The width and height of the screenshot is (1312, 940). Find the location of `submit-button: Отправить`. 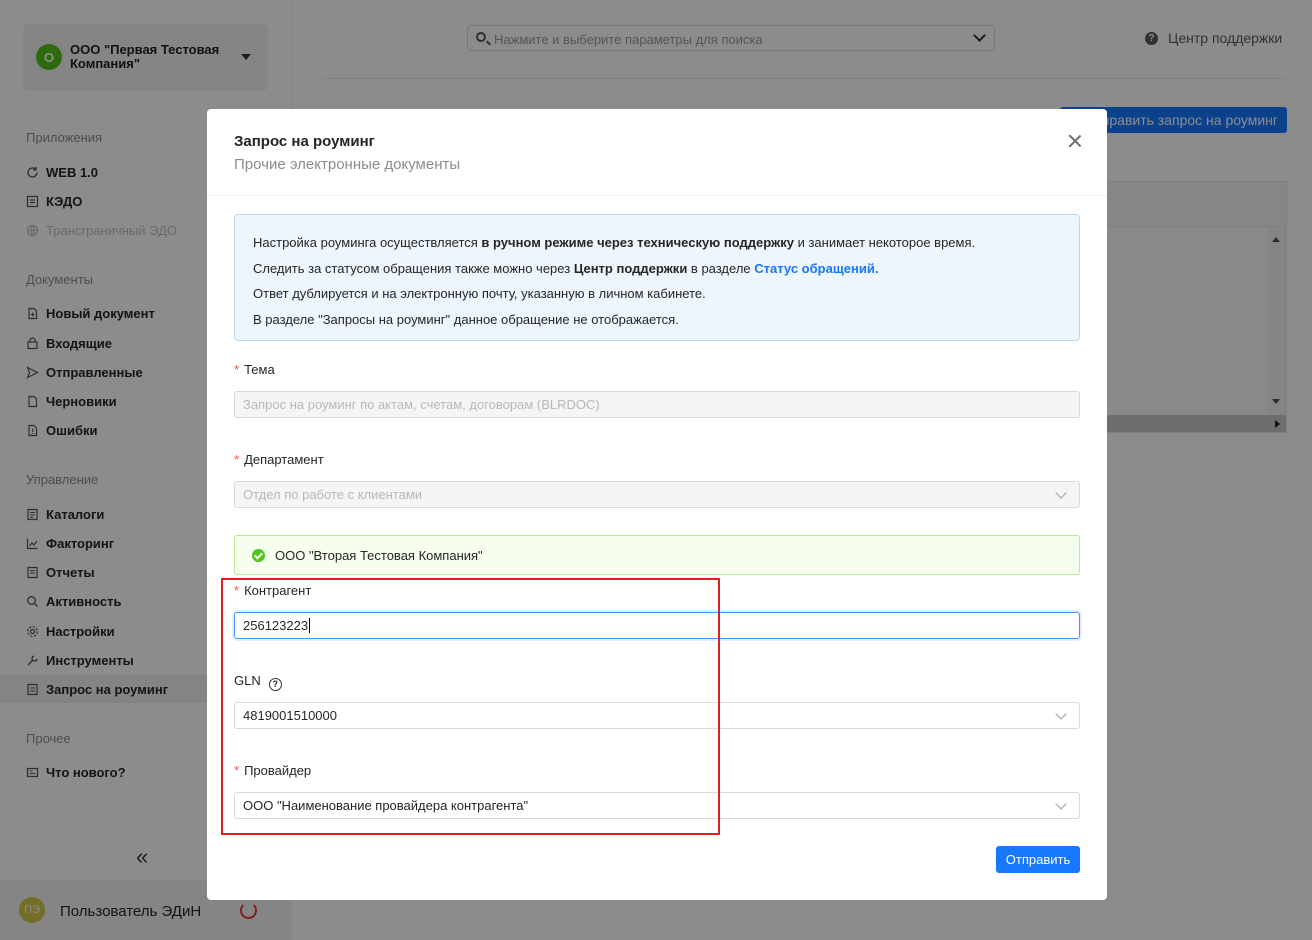

submit-button: Отправить is located at coordinates (1038, 859).